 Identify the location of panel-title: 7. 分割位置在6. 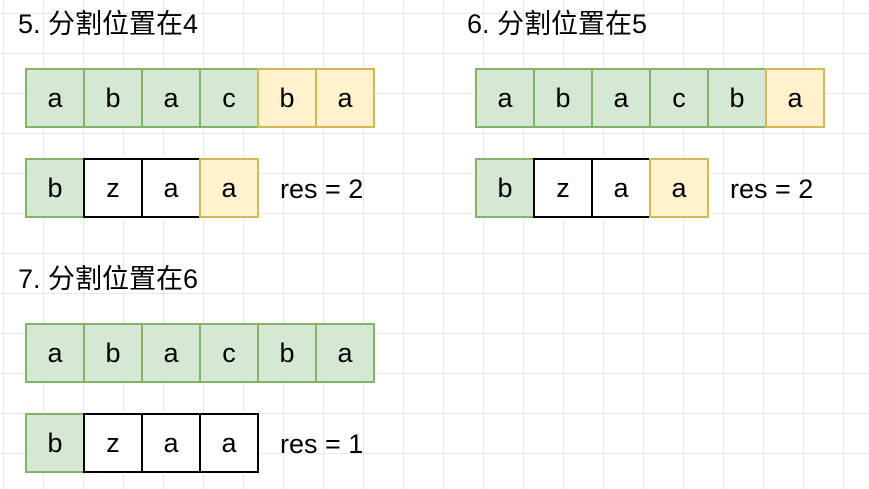
(108, 279).